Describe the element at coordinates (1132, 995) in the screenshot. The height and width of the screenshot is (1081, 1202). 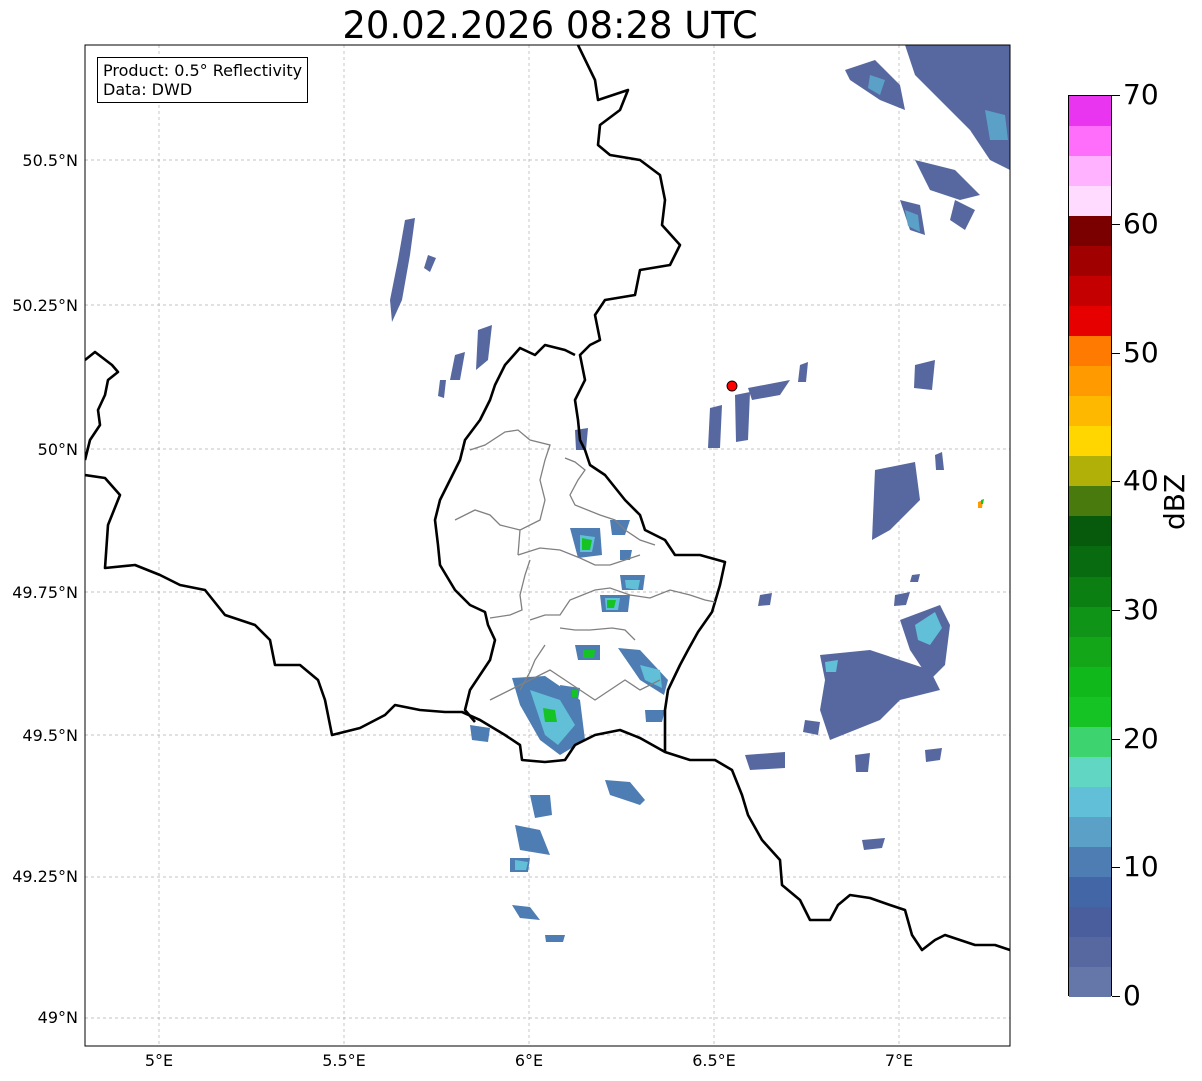
I see `colorbar-tick-label: 0` at that location.